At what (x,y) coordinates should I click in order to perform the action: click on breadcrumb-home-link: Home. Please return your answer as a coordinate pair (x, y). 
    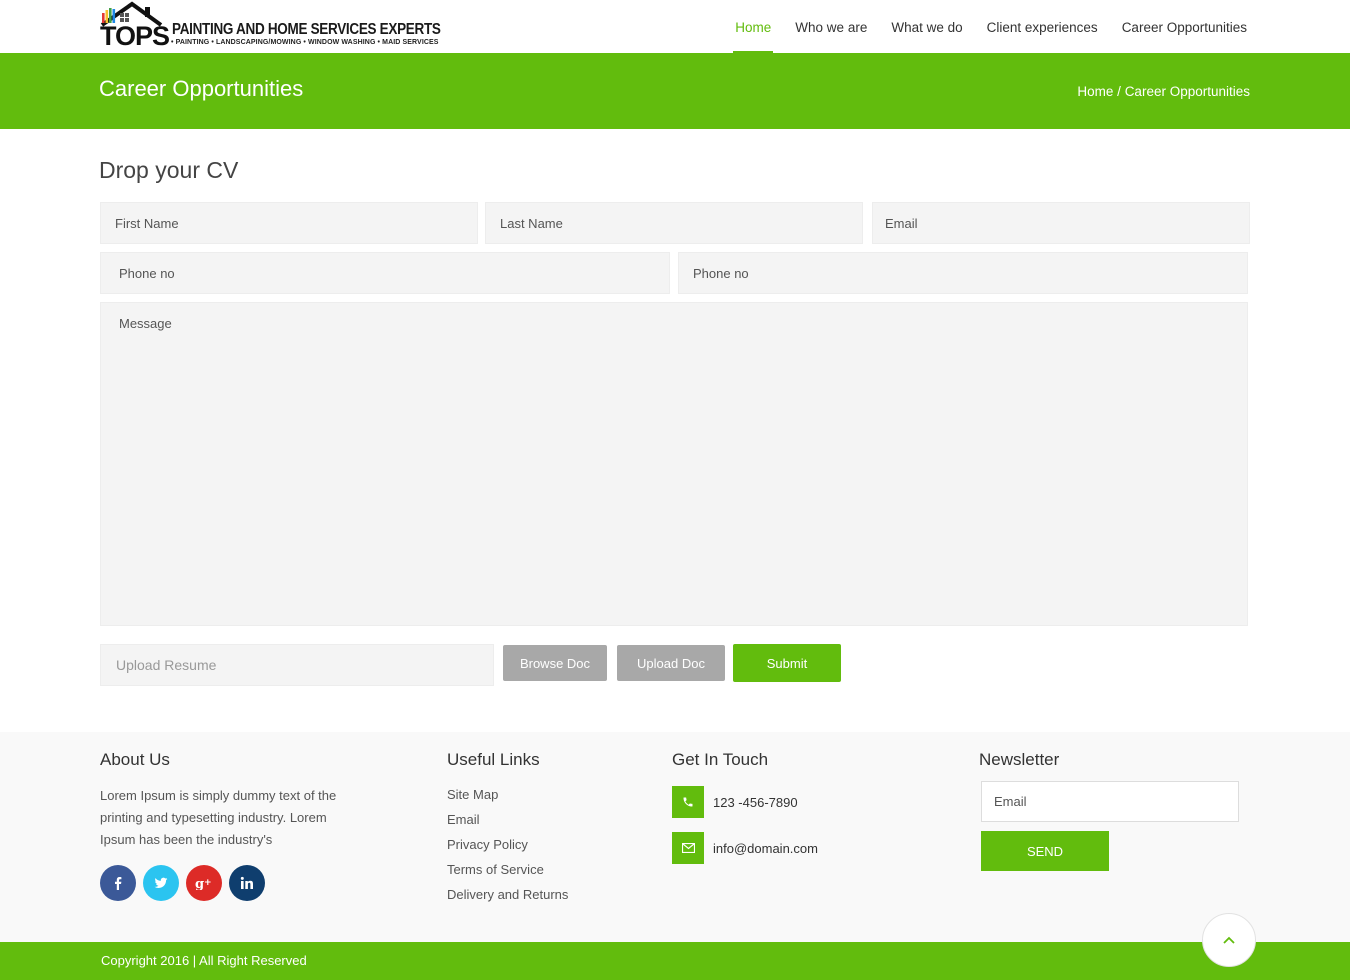
    Looking at the image, I should click on (1095, 91).